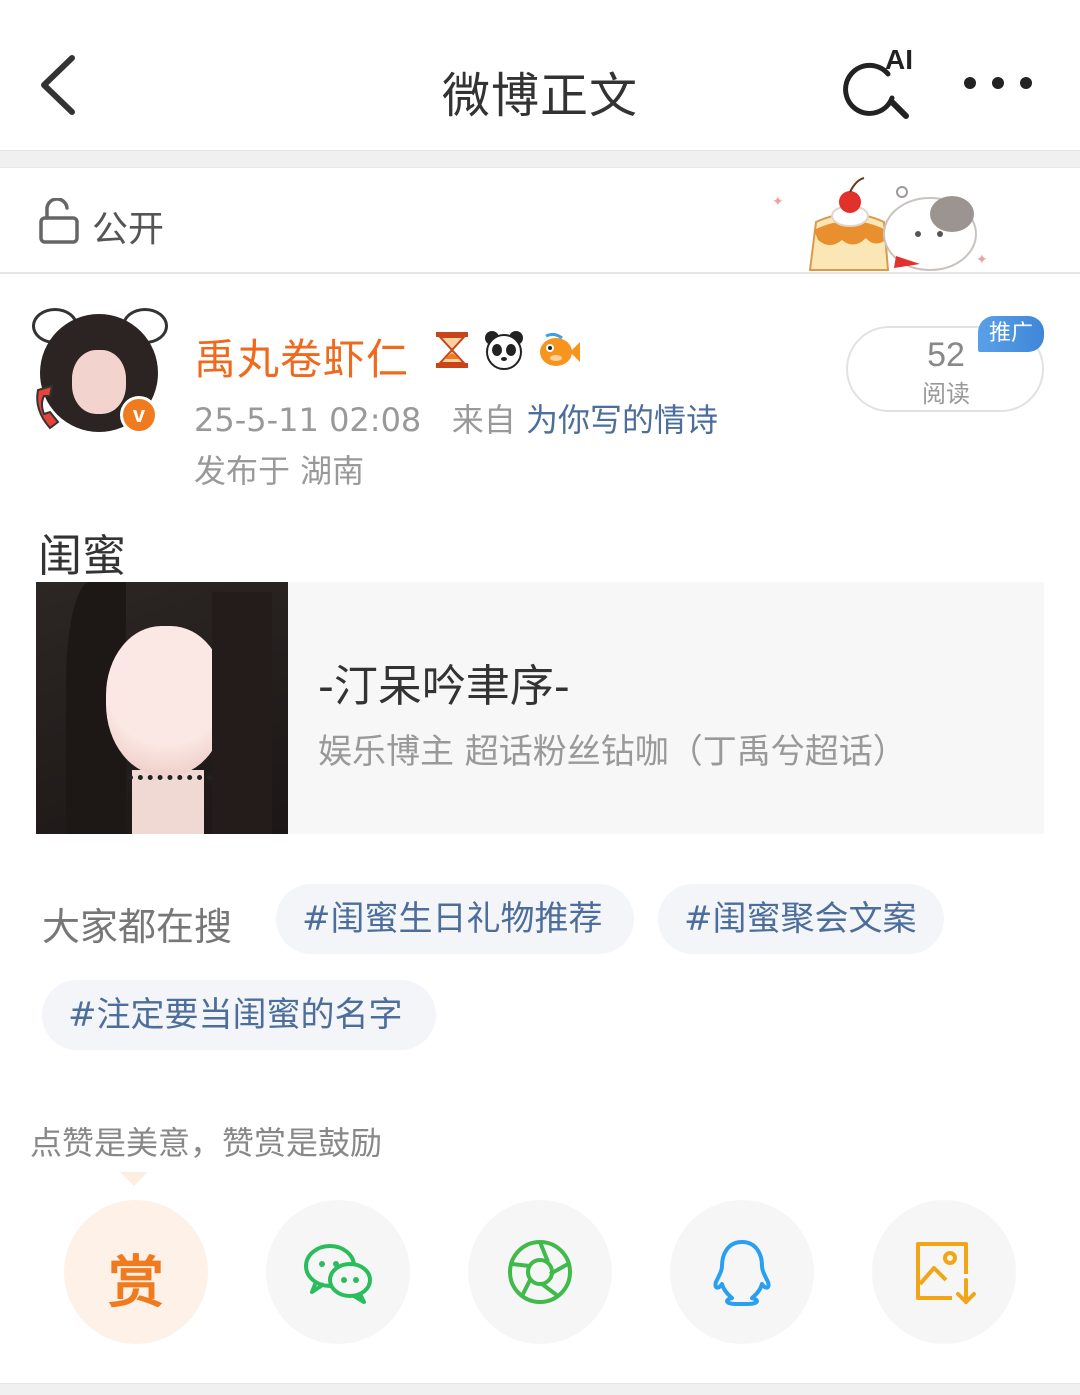 This screenshot has height=1395, width=1080. What do you see at coordinates (540, 1389) in the screenshot?
I see `bottom-divider` at bounding box center [540, 1389].